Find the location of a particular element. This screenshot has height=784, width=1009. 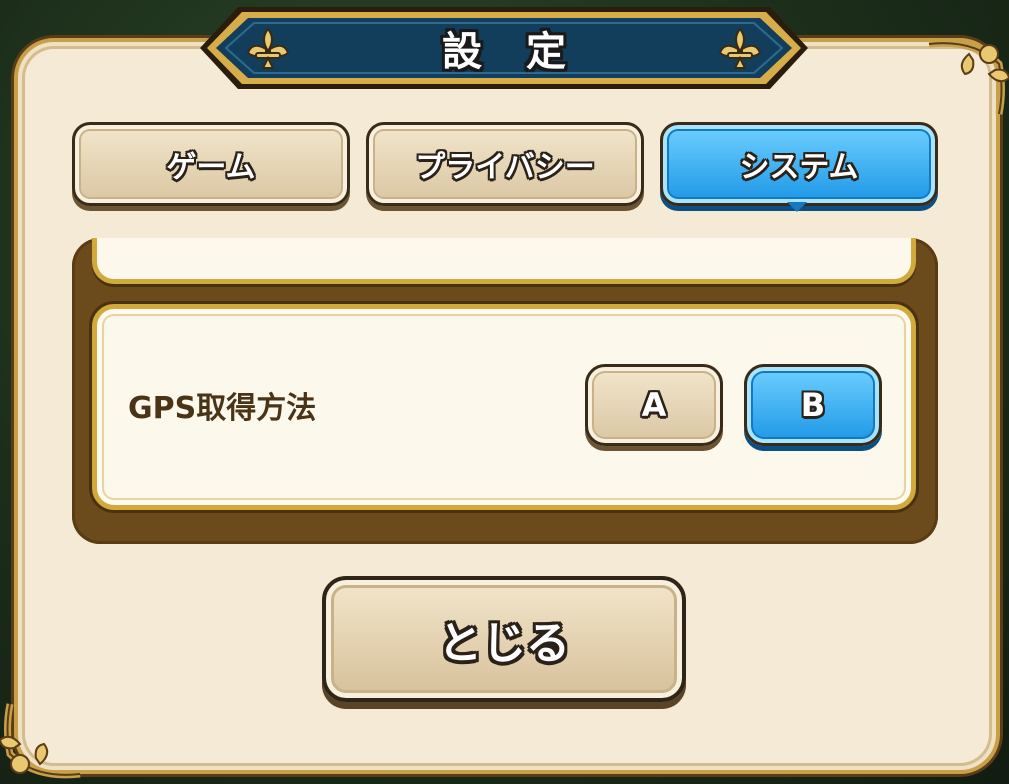

tab-privacy: プライバシー is located at coordinates (505, 164).